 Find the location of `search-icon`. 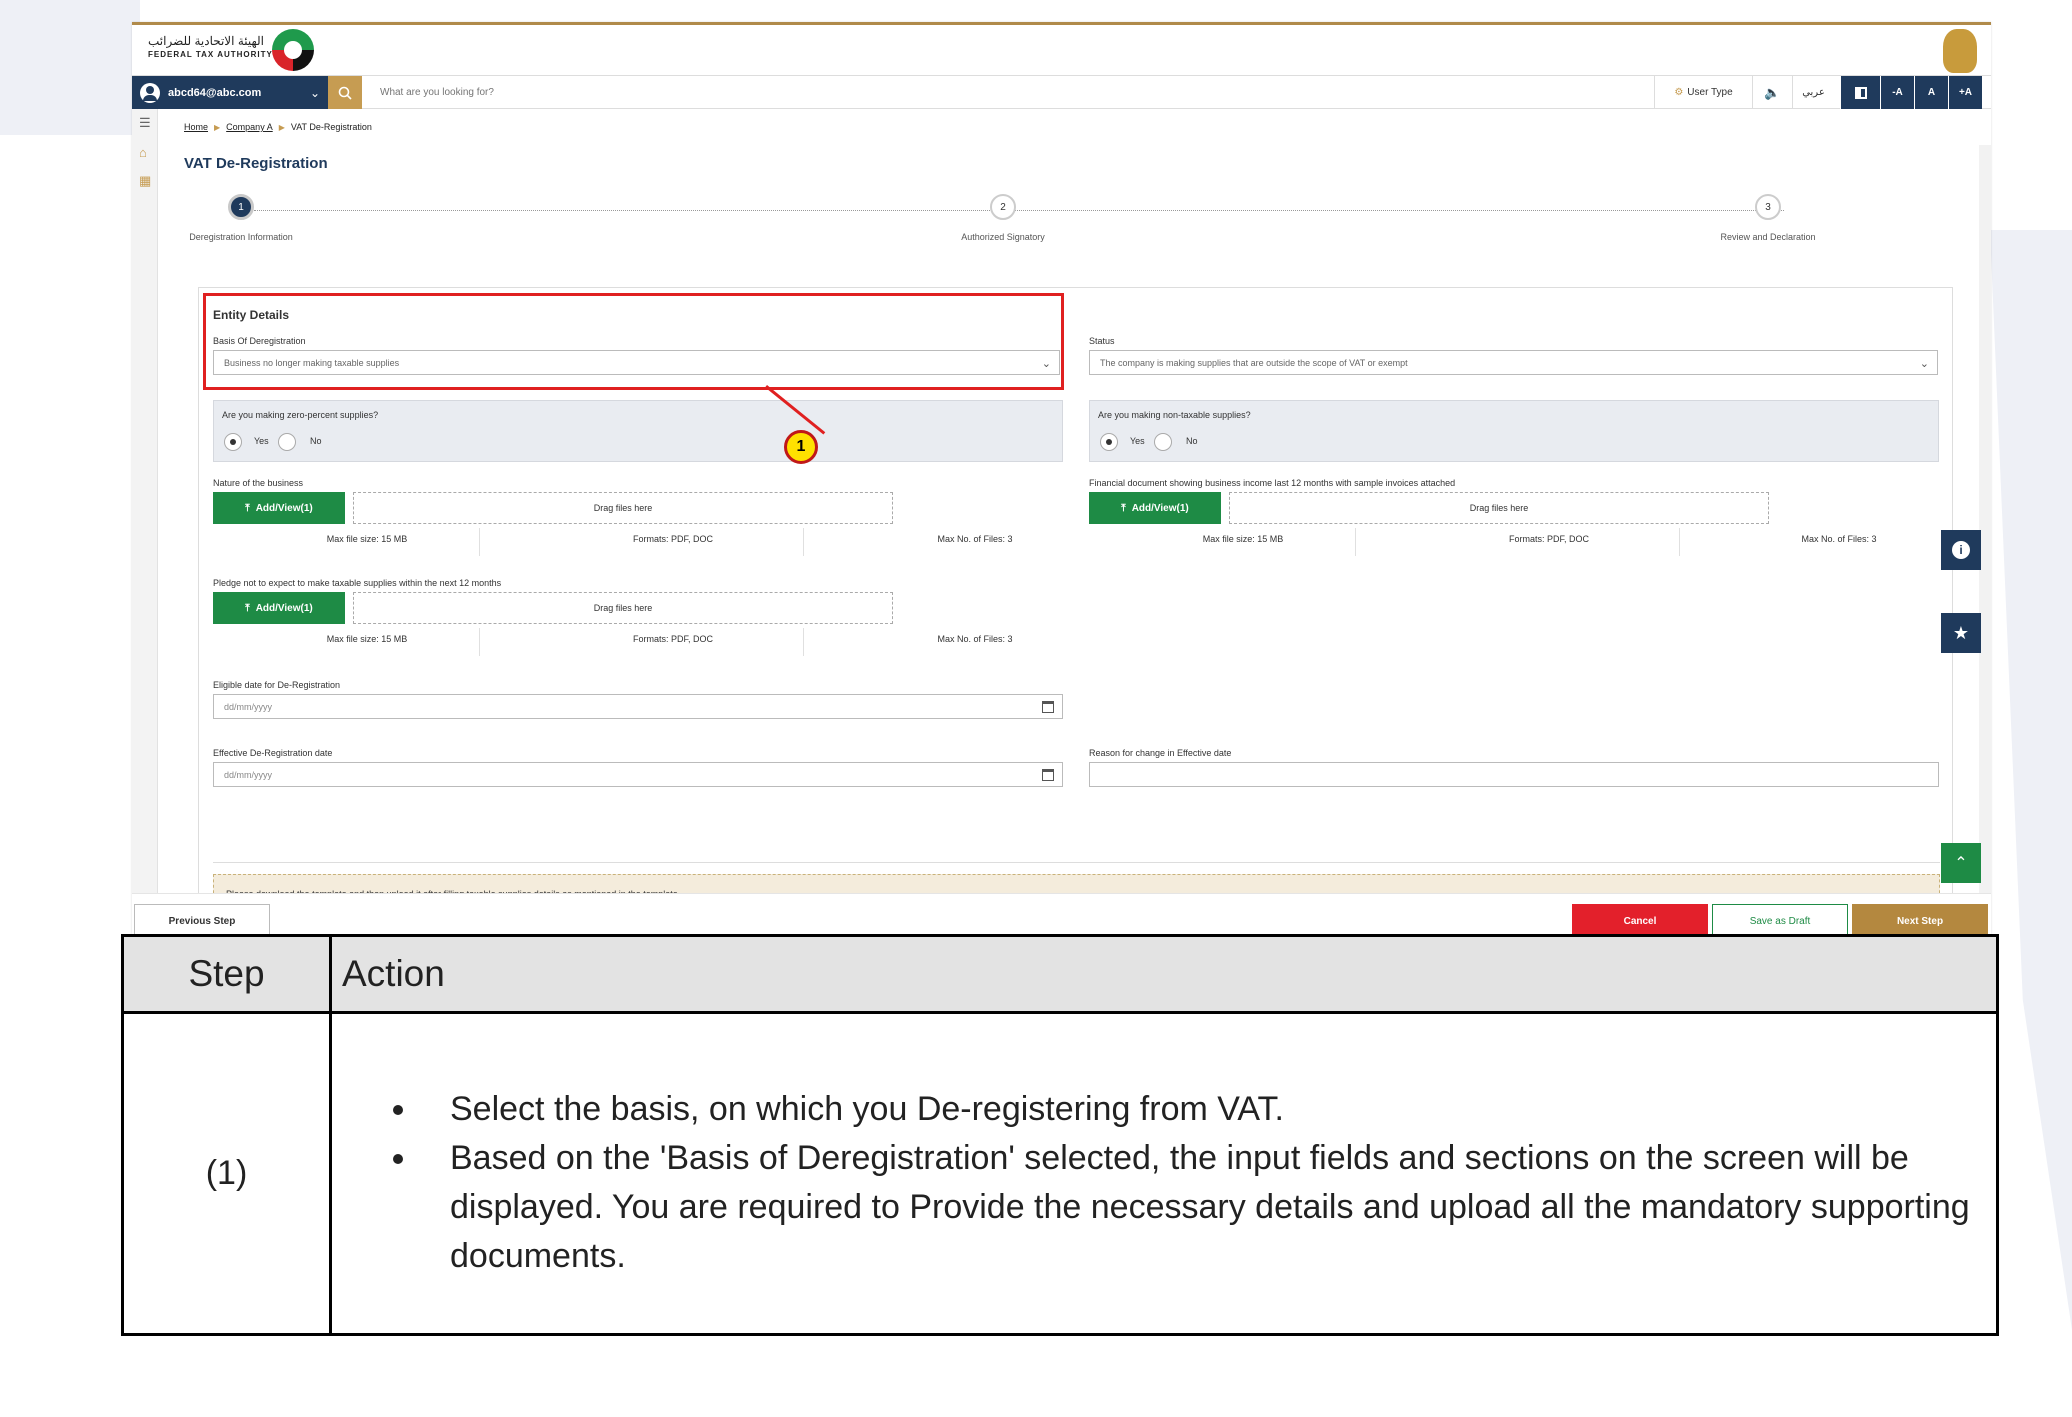

search-icon is located at coordinates (345, 93).